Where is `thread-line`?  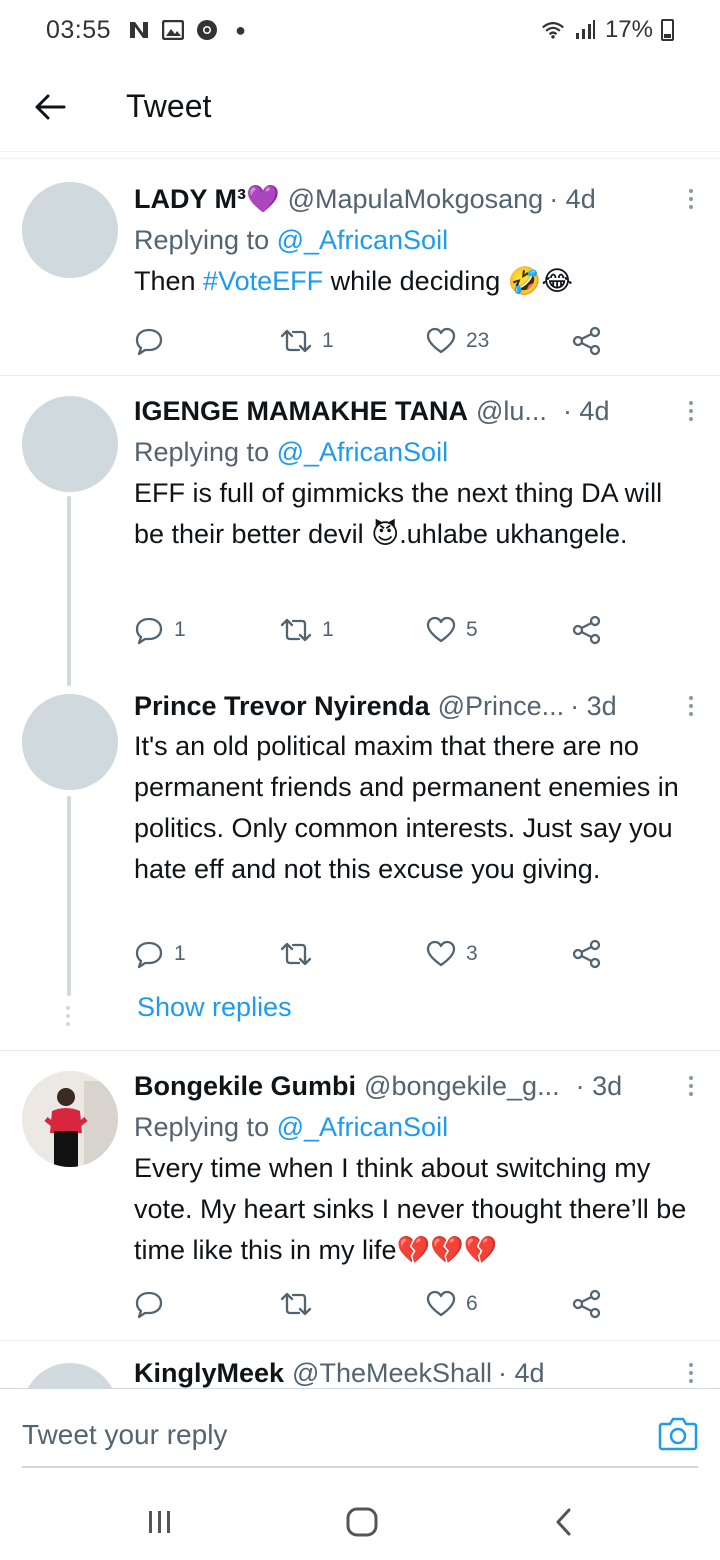
thread-line is located at coordinates (69, 896).